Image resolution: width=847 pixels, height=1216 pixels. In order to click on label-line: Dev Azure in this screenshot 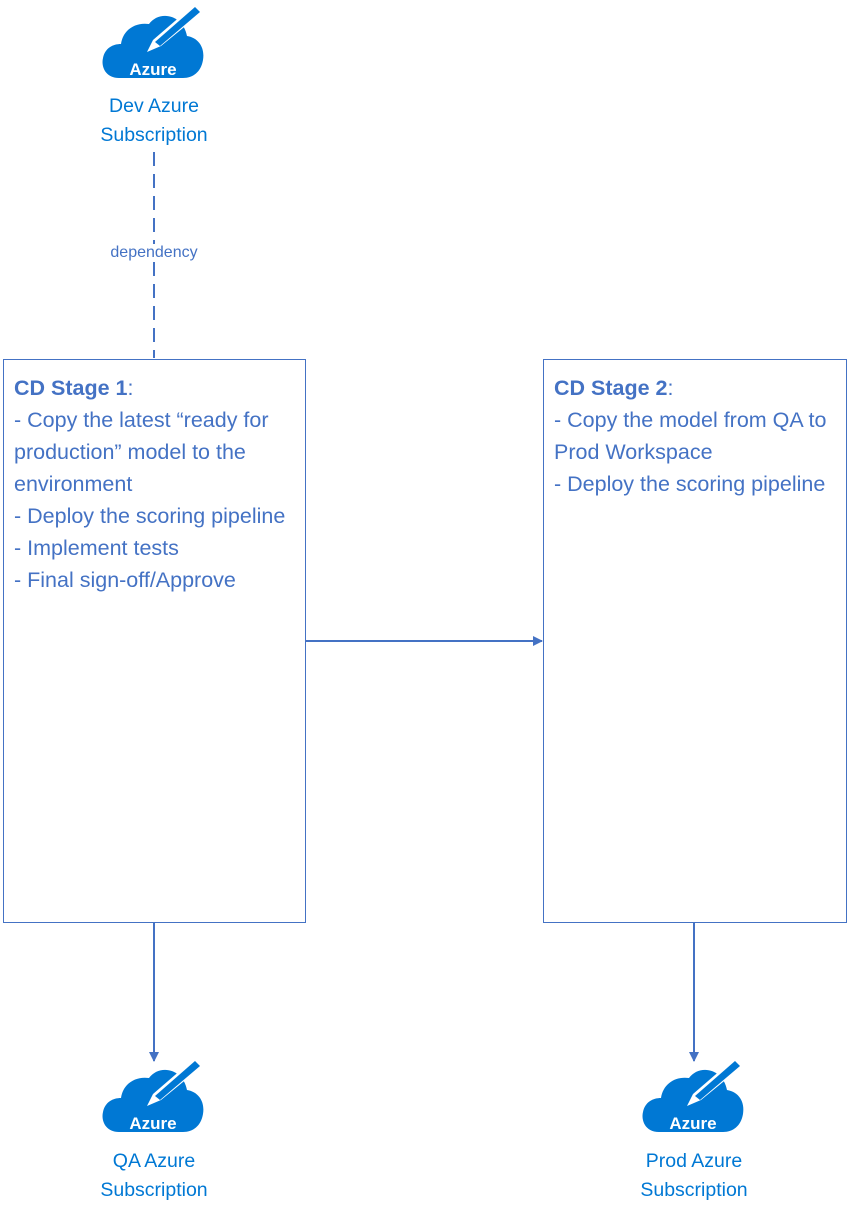, I will do `click(154, 106)`.